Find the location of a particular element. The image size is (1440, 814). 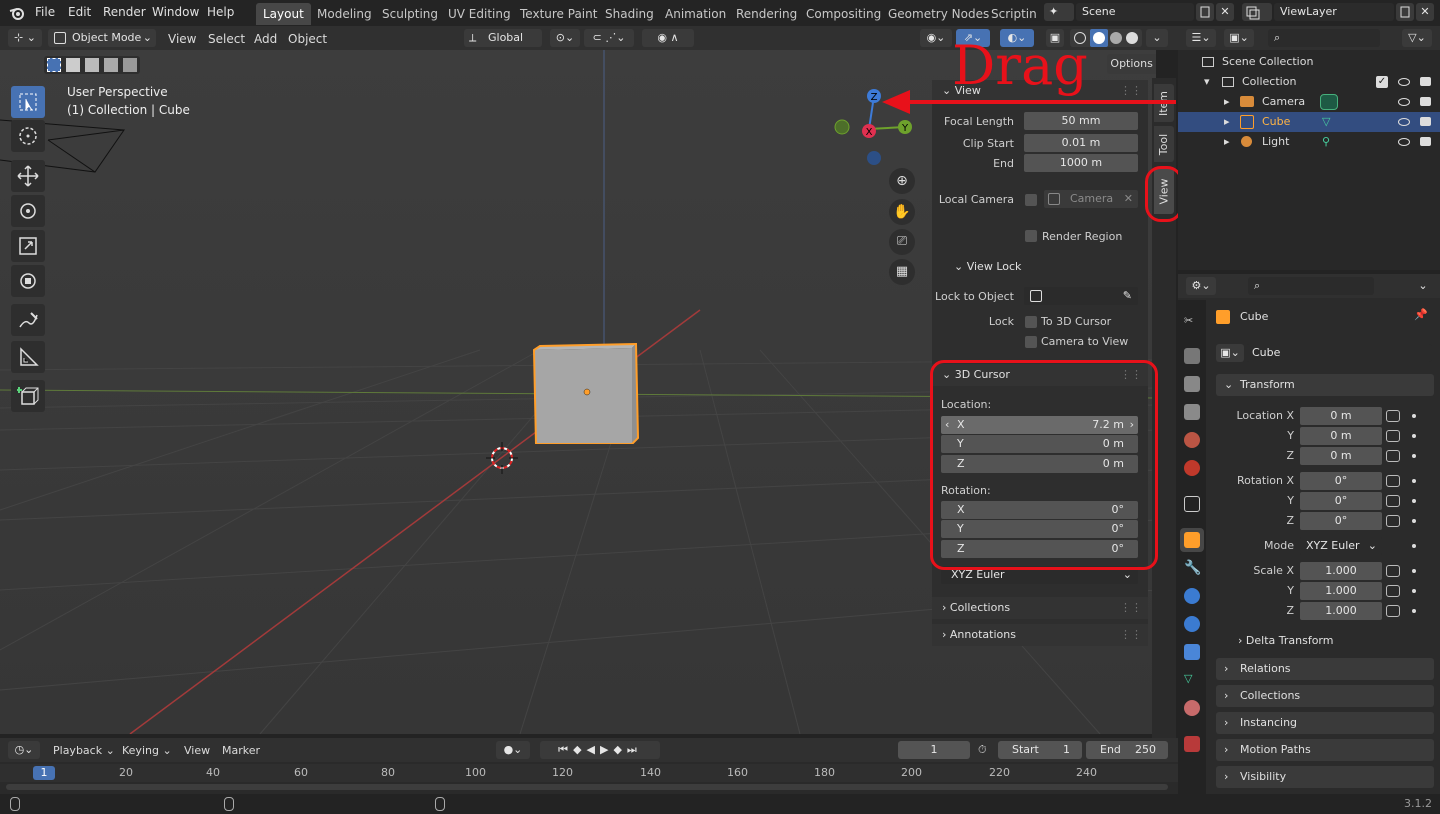

stopwatch-icon: ⏱ is located at coordinates (982, 750).